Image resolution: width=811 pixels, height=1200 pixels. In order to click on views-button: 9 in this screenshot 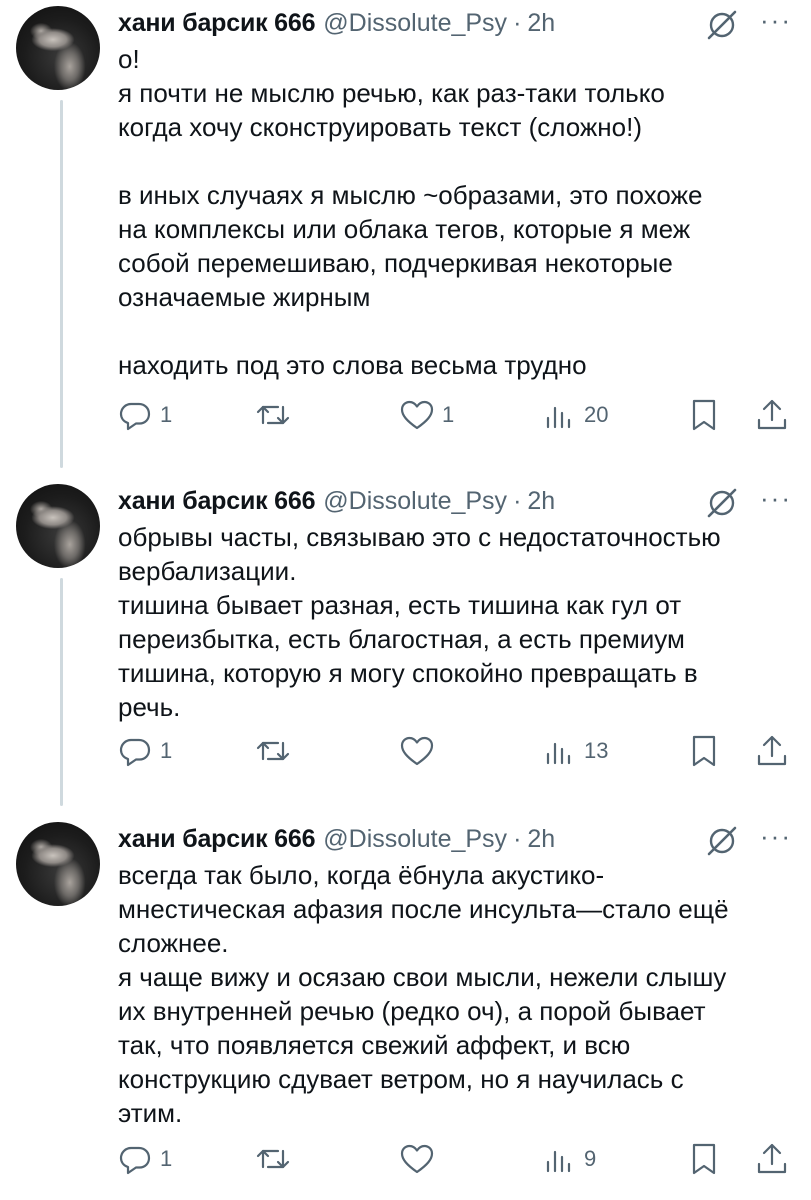, I will do `click(568, 1159)`.